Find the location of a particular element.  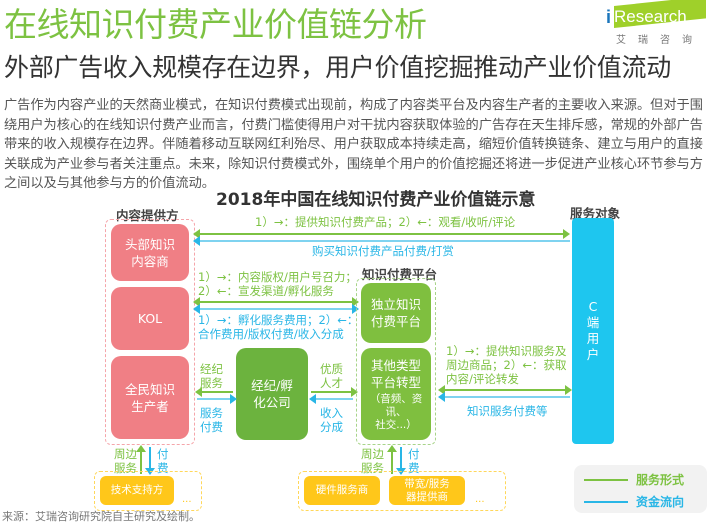

agency-left-fund-arrow is located at coordinates (215, 399).